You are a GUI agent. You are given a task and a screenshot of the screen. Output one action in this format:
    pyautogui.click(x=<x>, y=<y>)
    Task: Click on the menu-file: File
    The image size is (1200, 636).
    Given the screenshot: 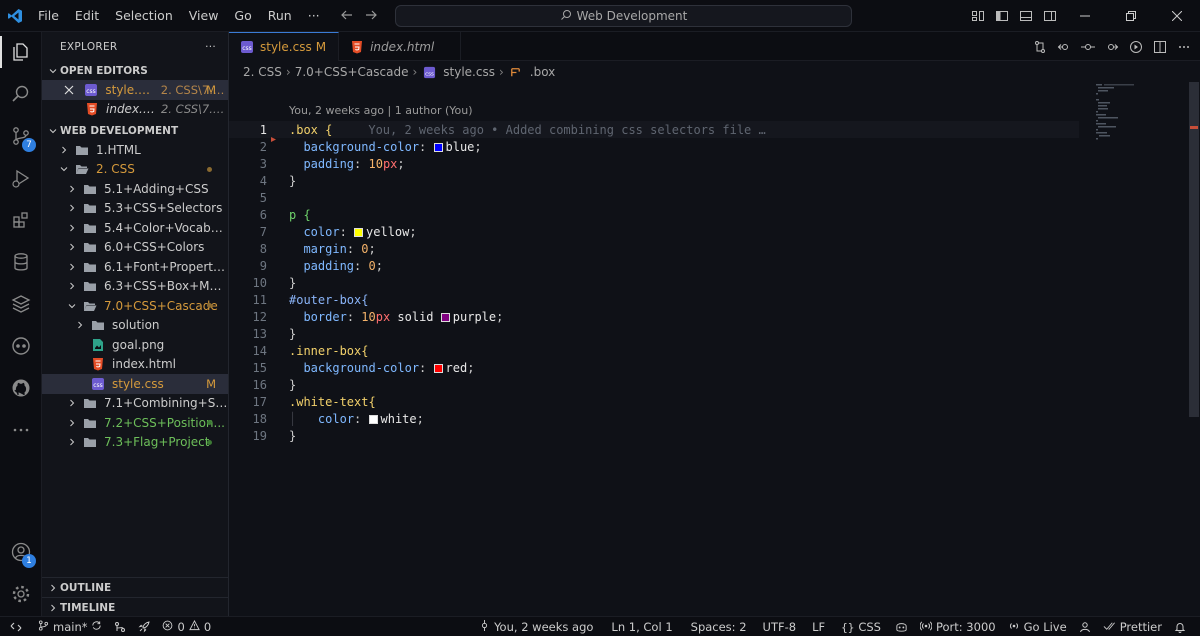 What is the action you would take?
    pyautogui.click(x=48, y=16)
    